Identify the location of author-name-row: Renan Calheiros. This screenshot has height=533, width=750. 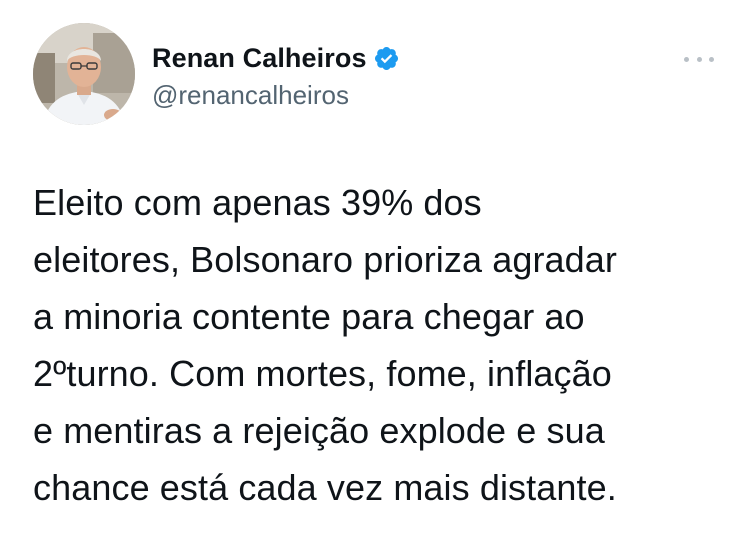
(276, 58).